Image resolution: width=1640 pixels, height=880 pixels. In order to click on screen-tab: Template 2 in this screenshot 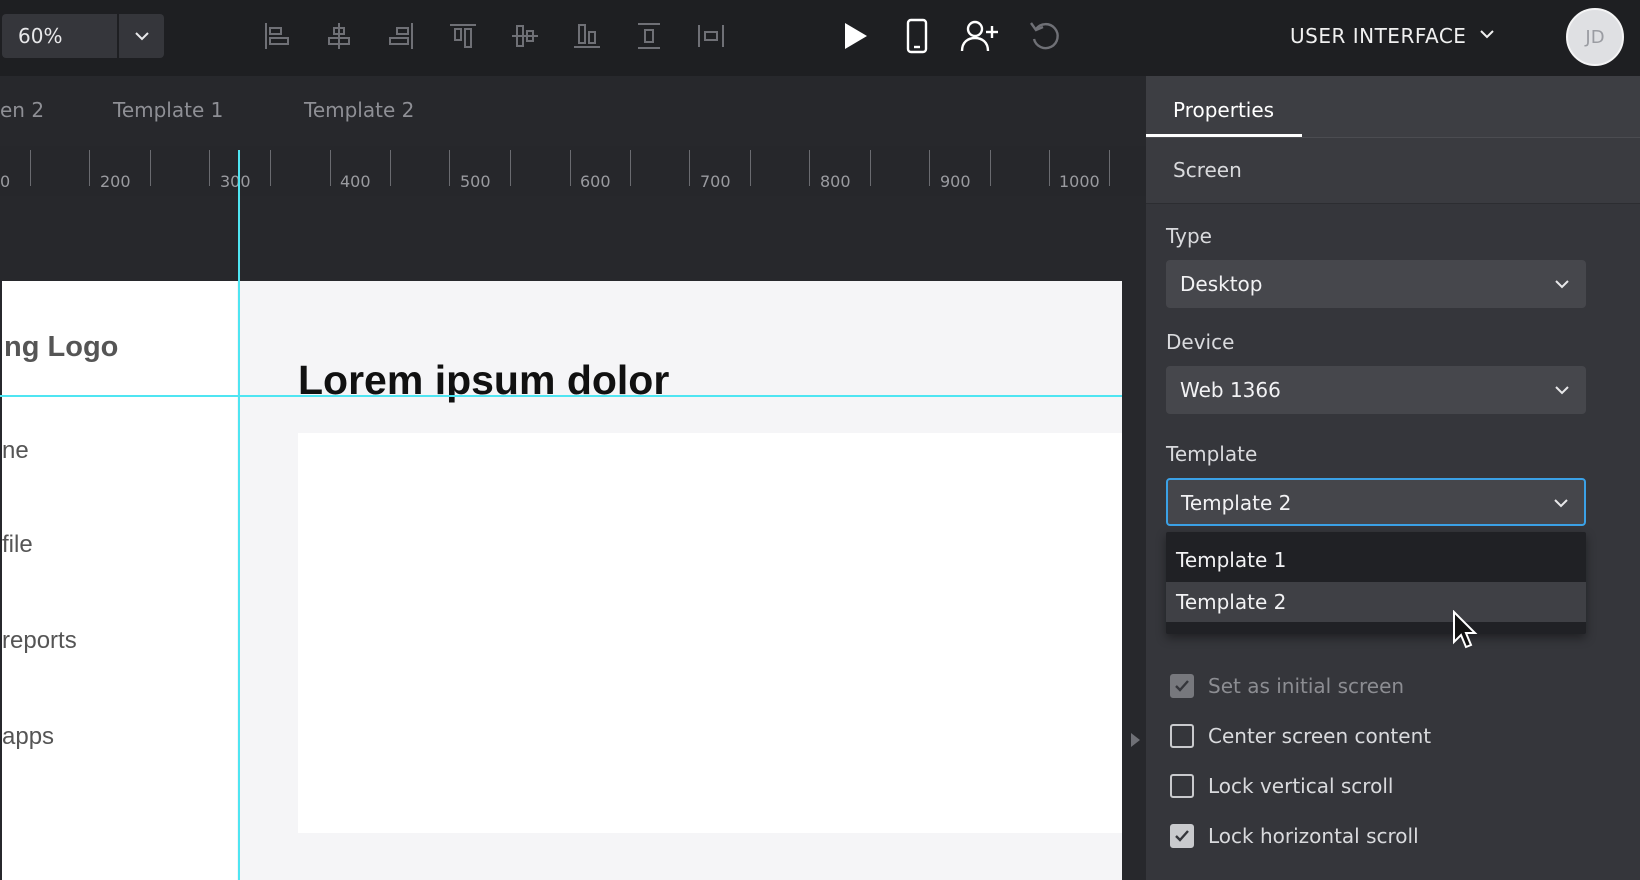, I will do `click(359, 110)`.